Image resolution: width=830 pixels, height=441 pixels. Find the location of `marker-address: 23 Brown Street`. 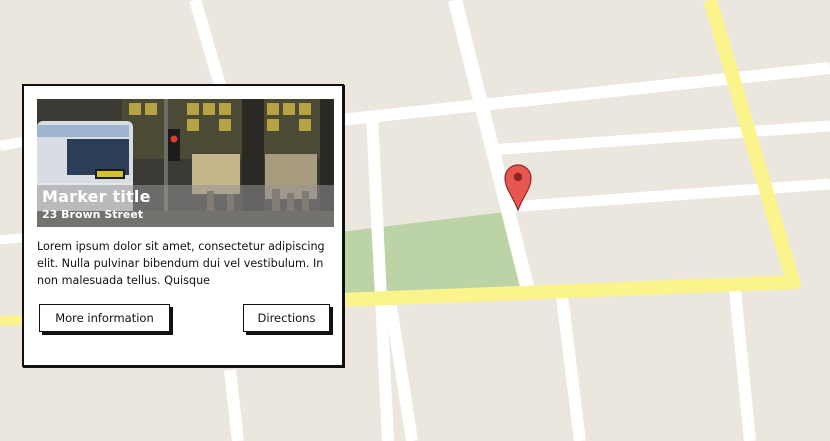

marker-address: 23 Brown Street is located at coordinates (93, 214).